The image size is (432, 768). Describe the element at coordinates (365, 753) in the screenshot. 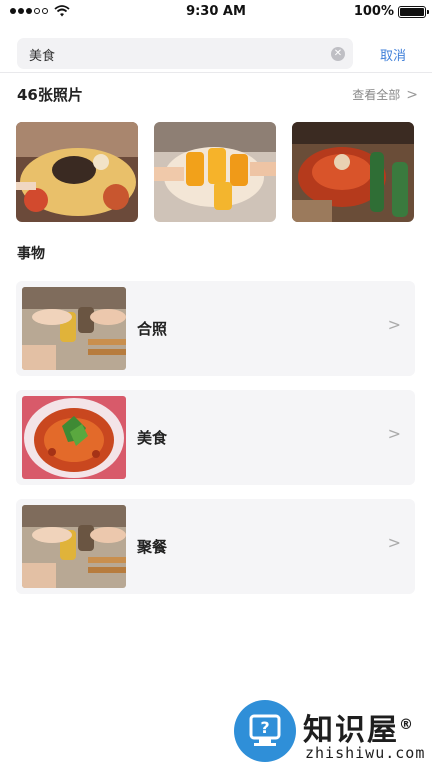

I see `watermark-url: zhishiwu.com` at that location.